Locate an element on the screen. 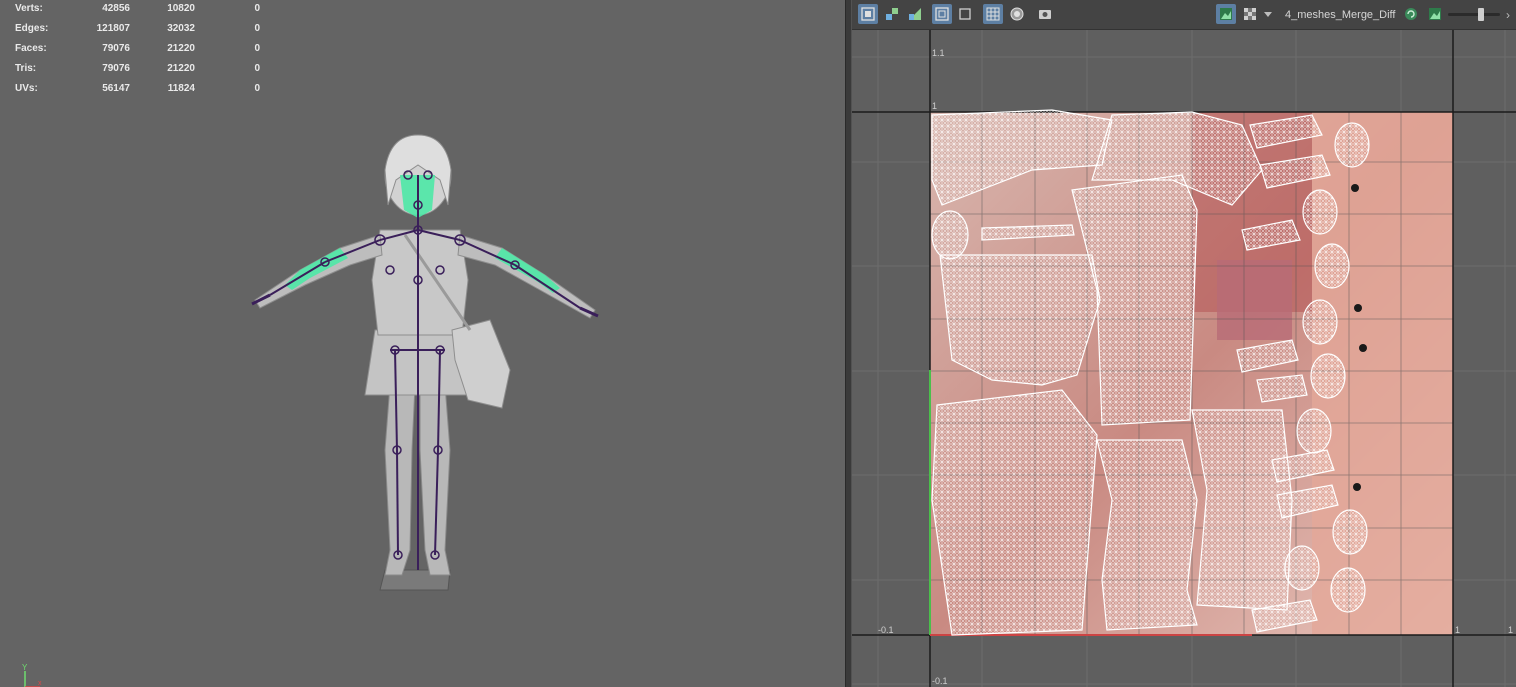 The height and width of the screenshot is (687, 1516). hud-value: 10820 is located at coordinates (181, 8).